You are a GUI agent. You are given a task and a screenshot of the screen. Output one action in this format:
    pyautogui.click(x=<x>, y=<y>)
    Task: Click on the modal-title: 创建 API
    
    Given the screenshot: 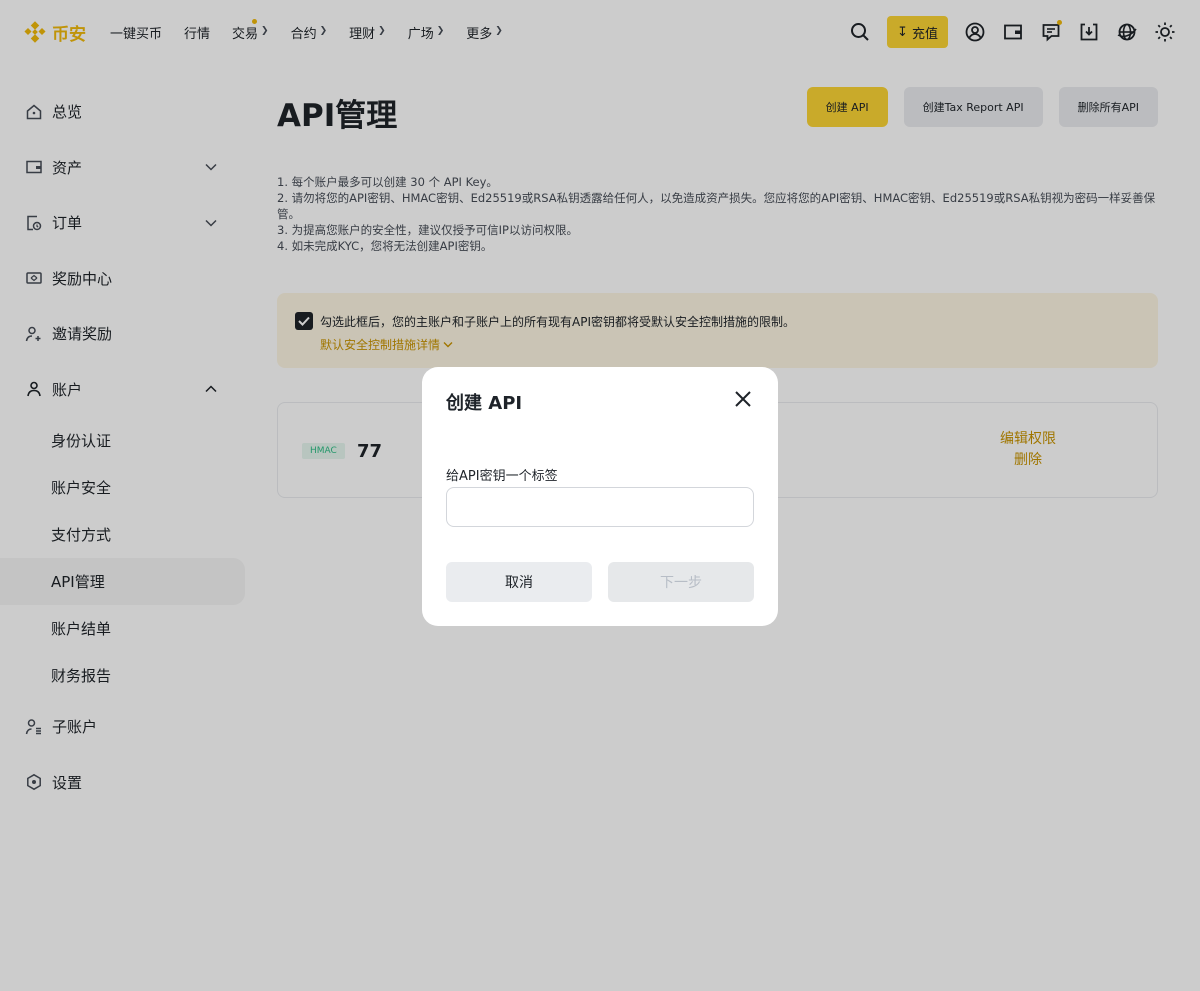 What is the action you would take?
    pyautogui.click(x=484, y=403)
    